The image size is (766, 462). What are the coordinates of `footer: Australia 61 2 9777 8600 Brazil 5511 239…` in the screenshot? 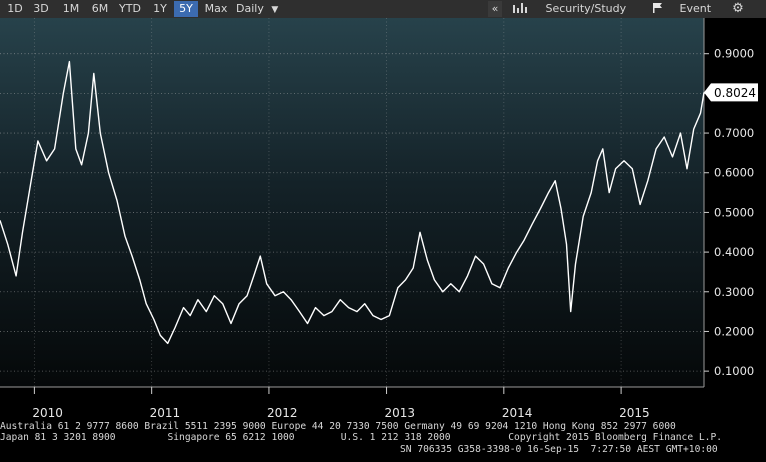 It's located at (383, 441).